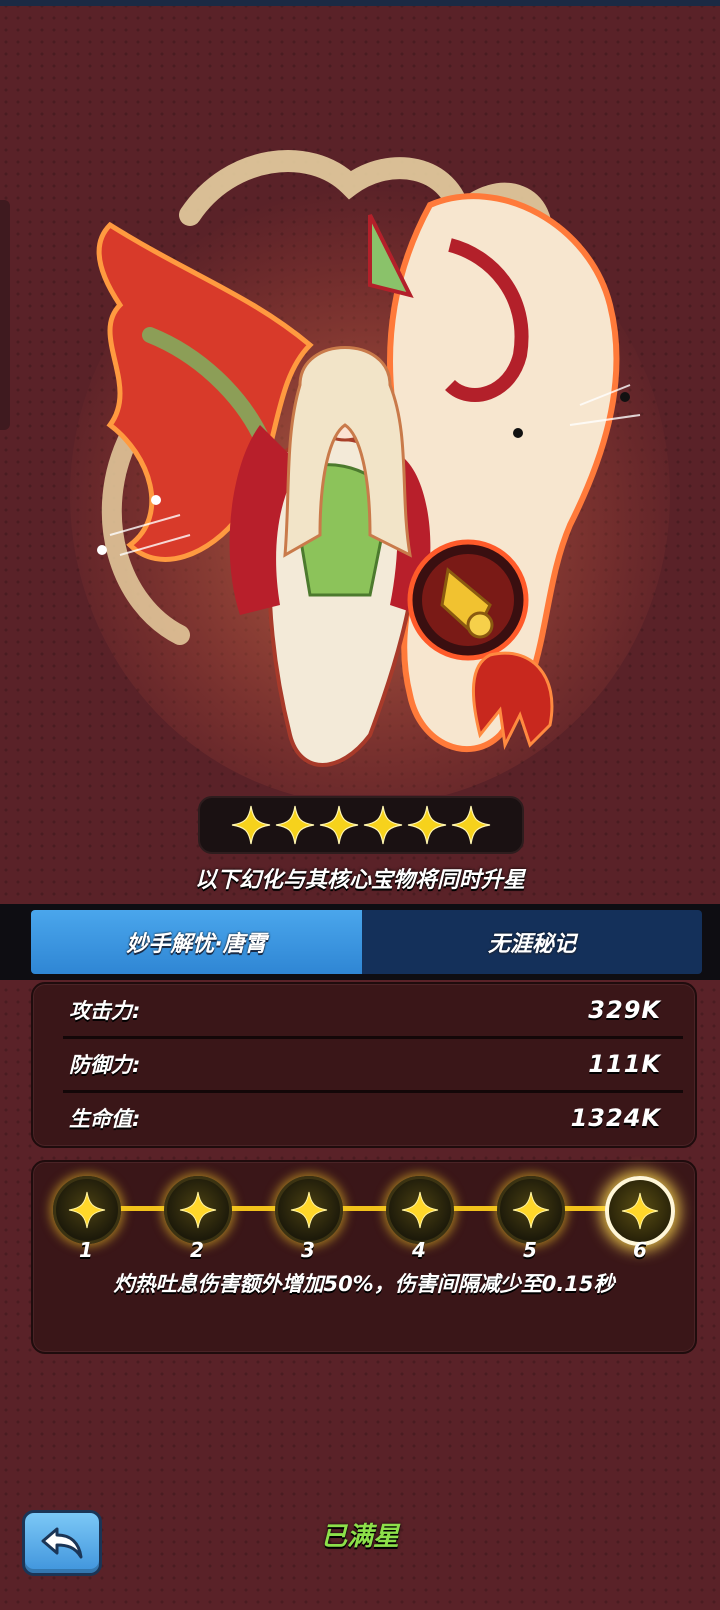 Image resolution: width=720 pixels, height=1610 pixels. I want to click on star-effect-description: 灼热吐息伤害额外增加50%，伤害间隔减少至0.15秒, so click(364, 1284).